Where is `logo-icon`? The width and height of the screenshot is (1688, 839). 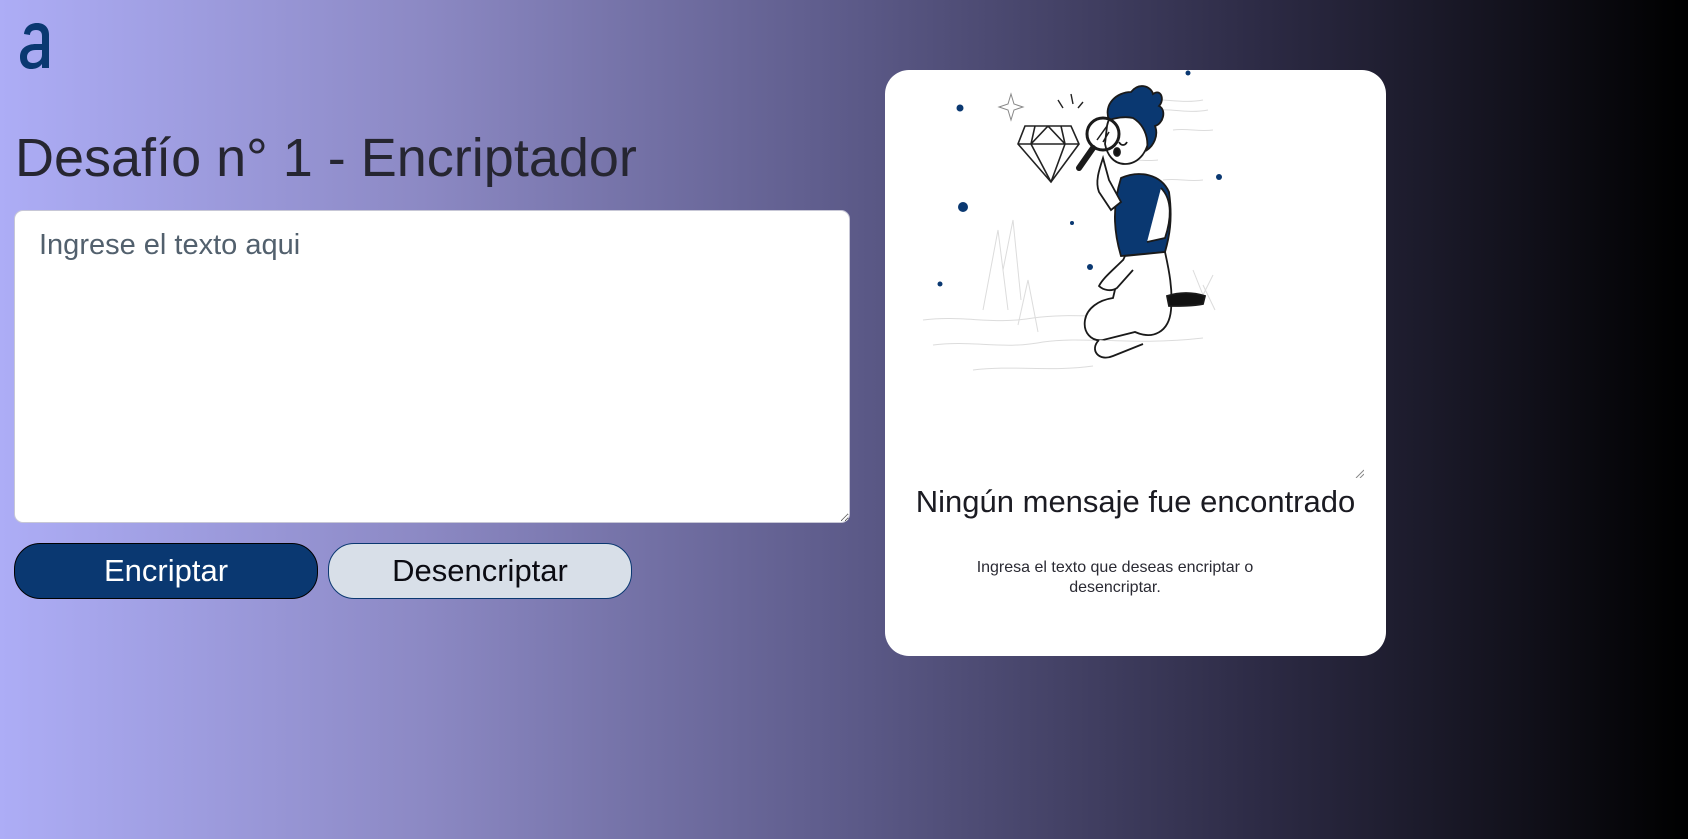 logo-icon is located at coordinates (34, 46).